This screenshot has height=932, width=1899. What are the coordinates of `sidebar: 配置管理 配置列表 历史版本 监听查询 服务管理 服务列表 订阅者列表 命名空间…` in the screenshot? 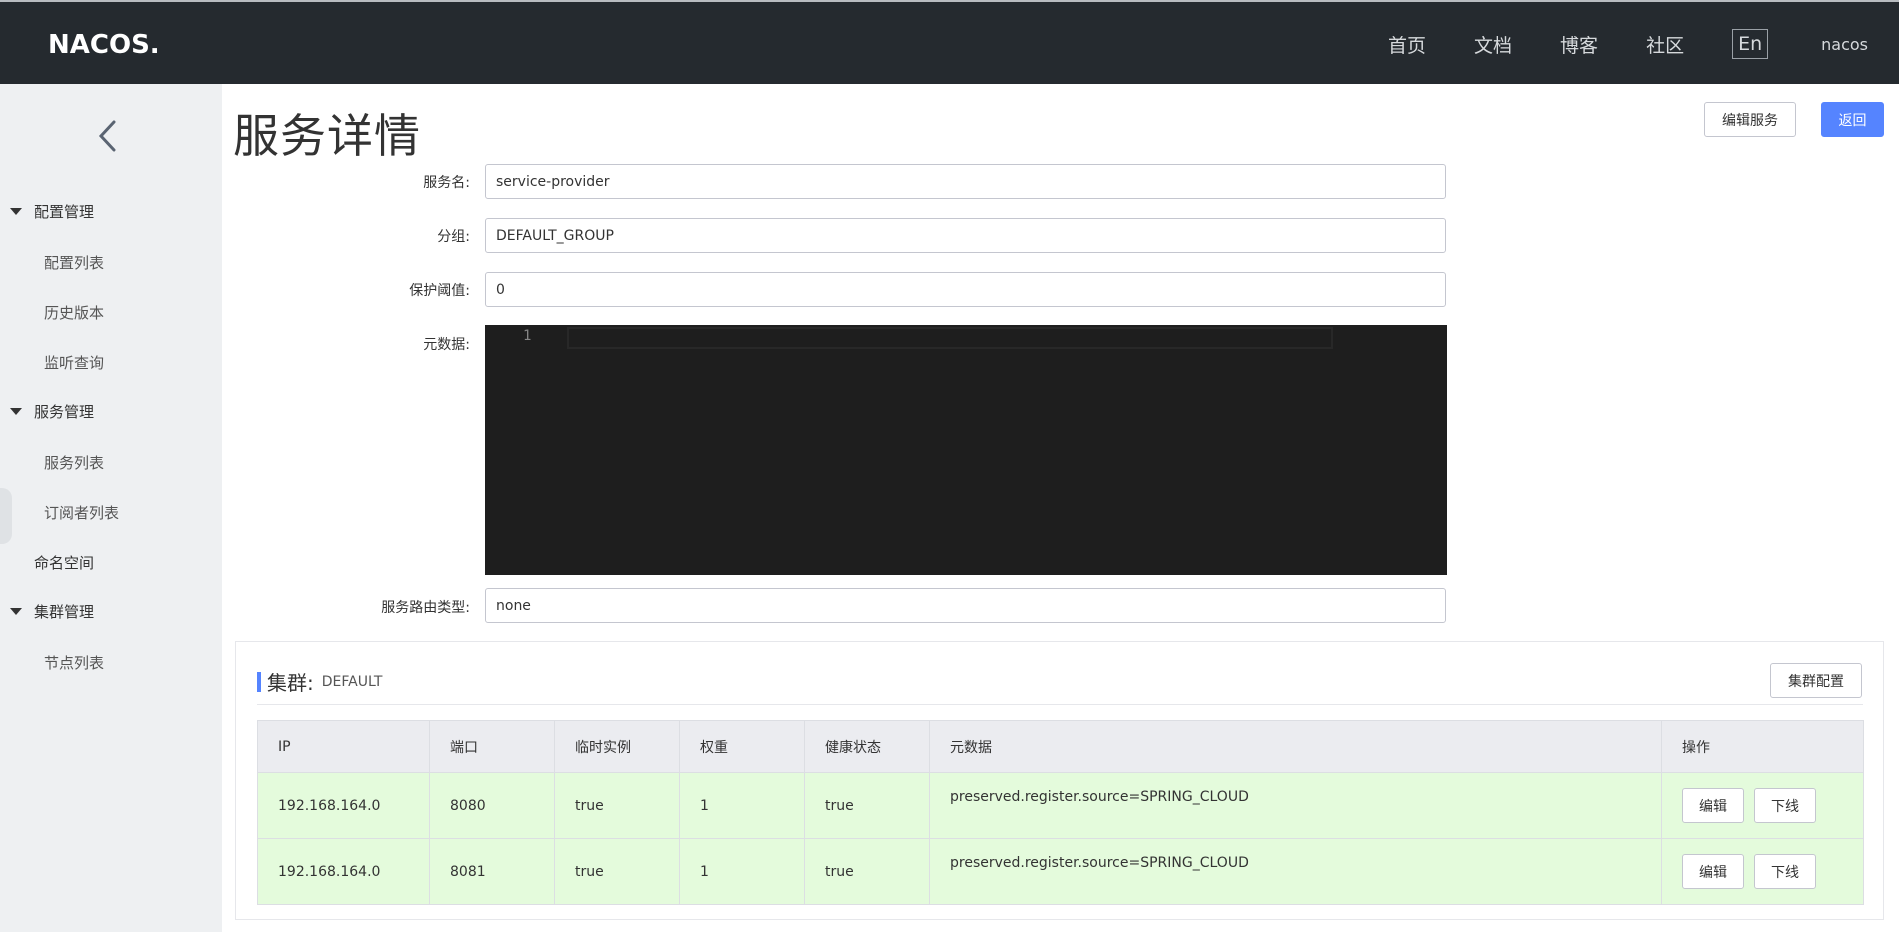 It's located at (111, 508).